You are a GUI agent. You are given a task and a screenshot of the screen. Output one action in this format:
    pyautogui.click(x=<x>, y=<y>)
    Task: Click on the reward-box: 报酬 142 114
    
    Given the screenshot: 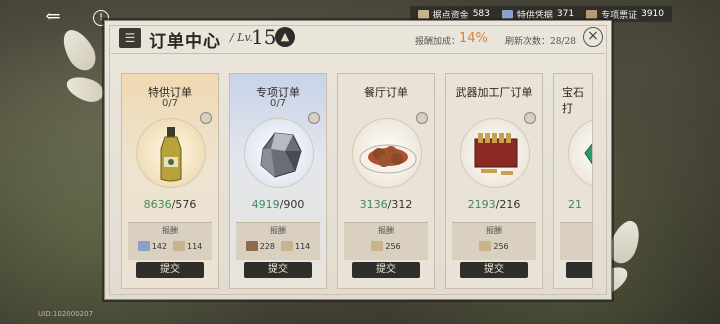 What is the action you would take?
    pyautogui.click(x=170, y=241)
    